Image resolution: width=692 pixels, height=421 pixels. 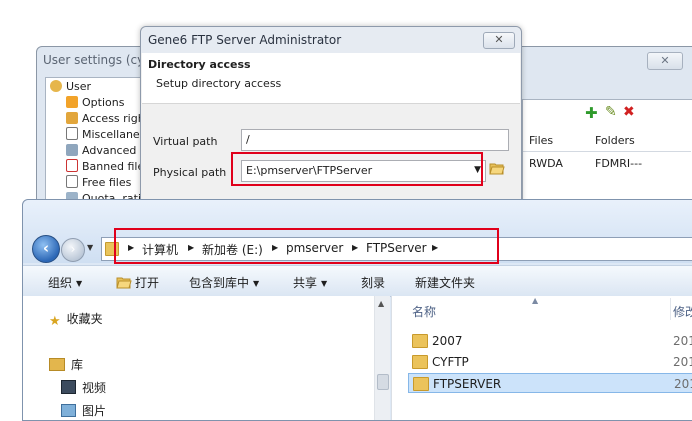 What do you see at coordinates (665, 61) in the screenshot?
I see `user-settings-close-button: ✕` at bounding box center [665, 61].